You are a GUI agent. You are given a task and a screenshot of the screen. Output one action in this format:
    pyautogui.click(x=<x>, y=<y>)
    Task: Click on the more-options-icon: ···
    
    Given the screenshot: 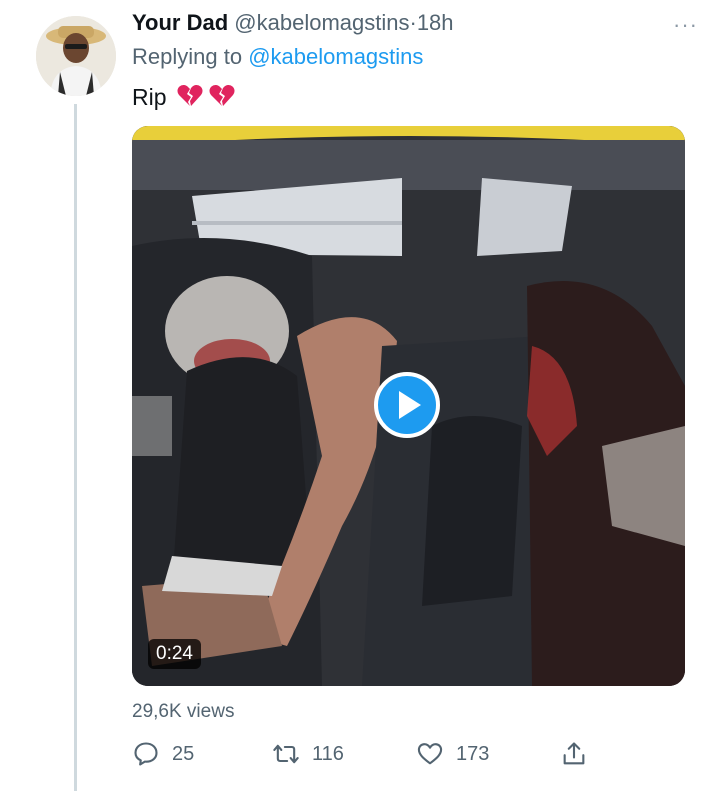 What is the action you would take?
    pyautogui.click(x=685, y=25)
    